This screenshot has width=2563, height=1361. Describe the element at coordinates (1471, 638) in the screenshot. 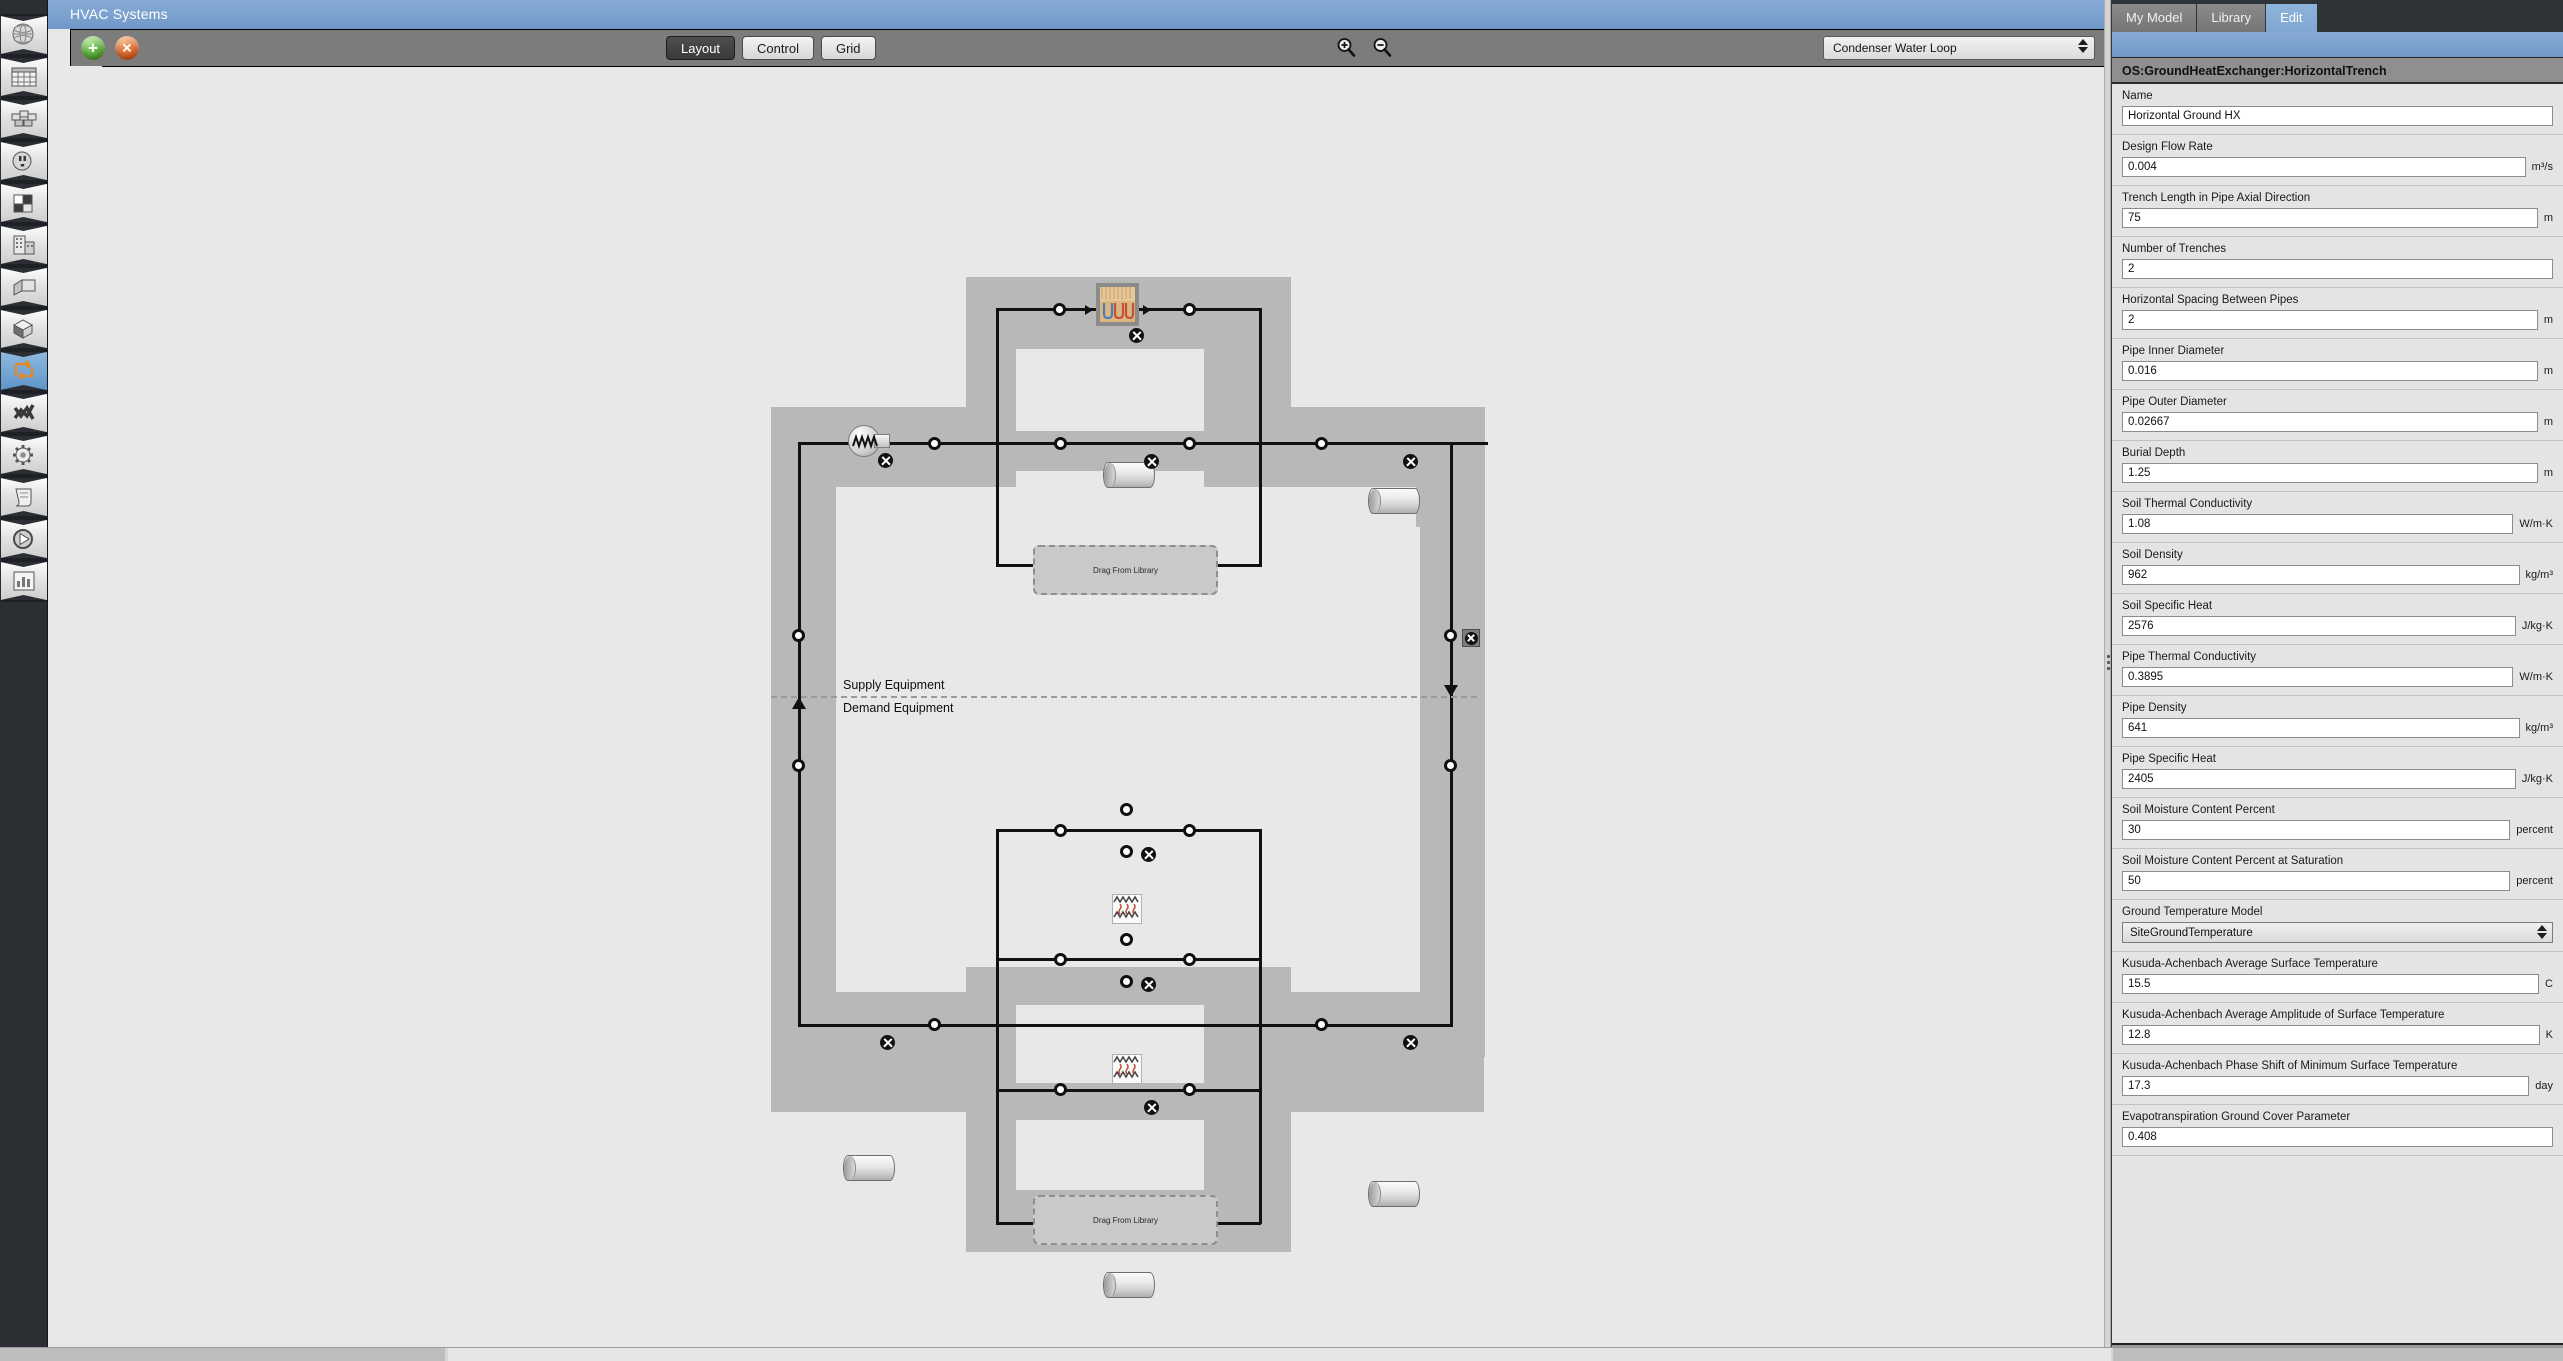

I see `remove-right-riser-node-button` at that location.